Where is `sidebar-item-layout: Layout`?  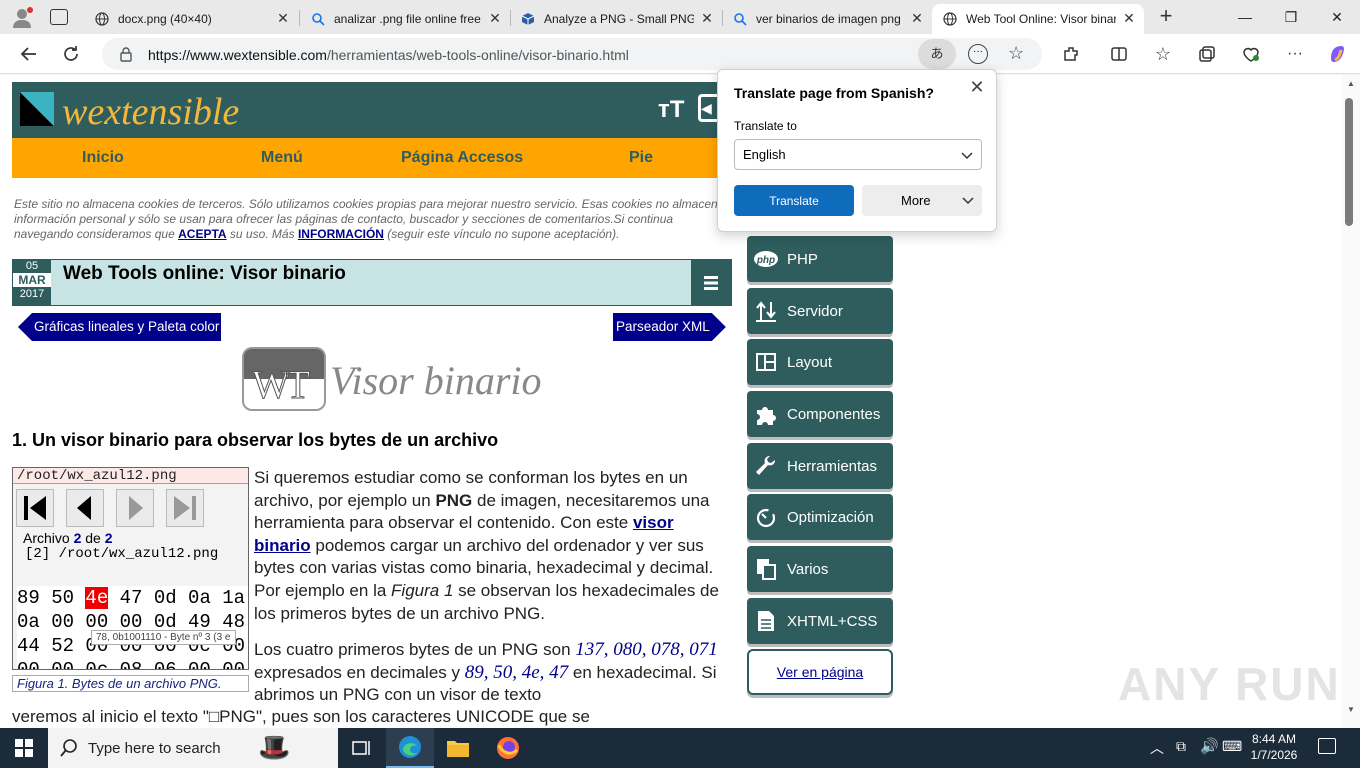 sidebar-item-layout: Layout is located at coordinates (820, 362).